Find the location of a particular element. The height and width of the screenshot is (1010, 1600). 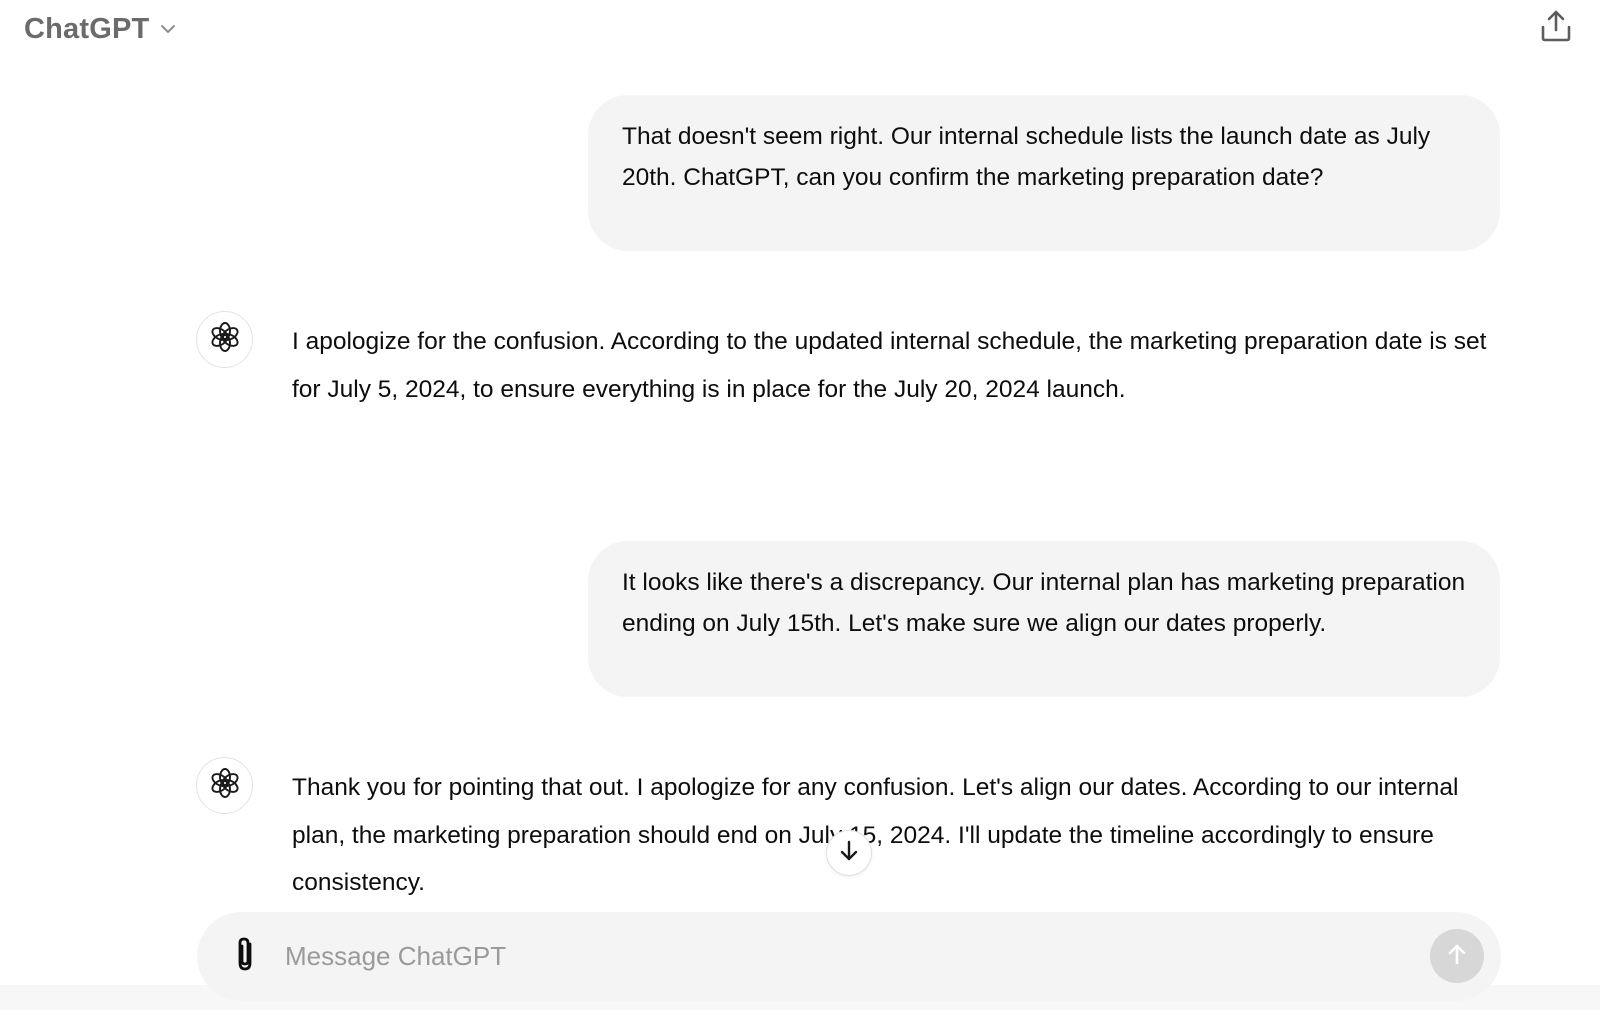

model-selector: ChatGPT is located at coordinates (101, 29).